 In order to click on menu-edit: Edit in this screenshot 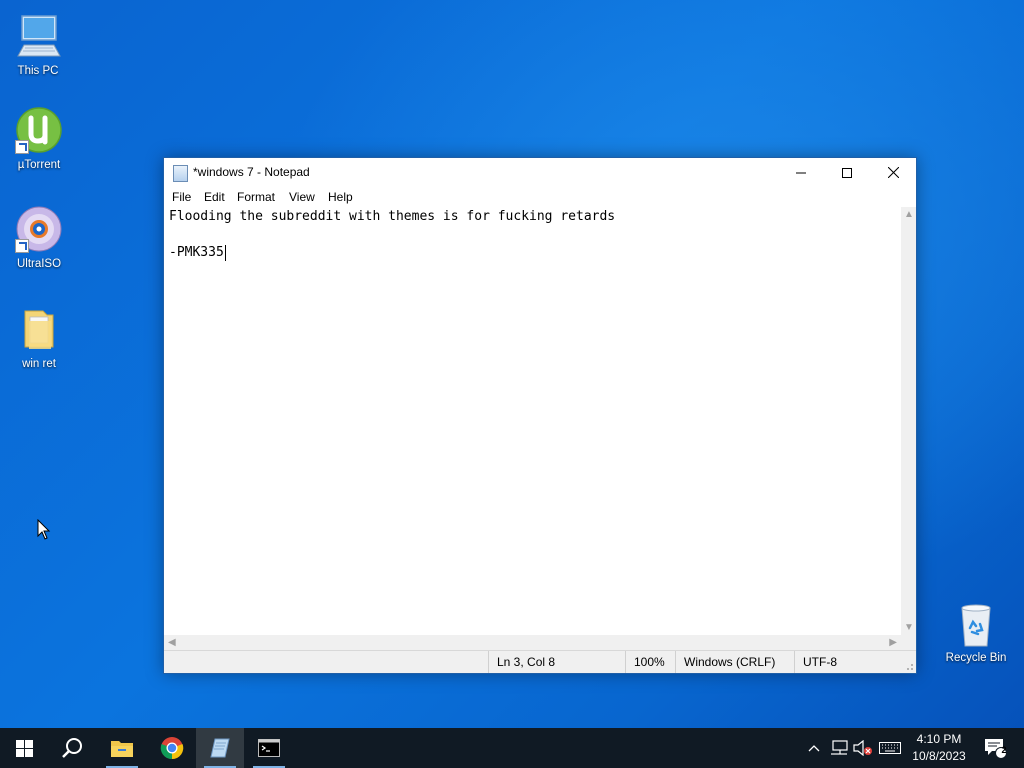, I will do `click(214, 197)`.